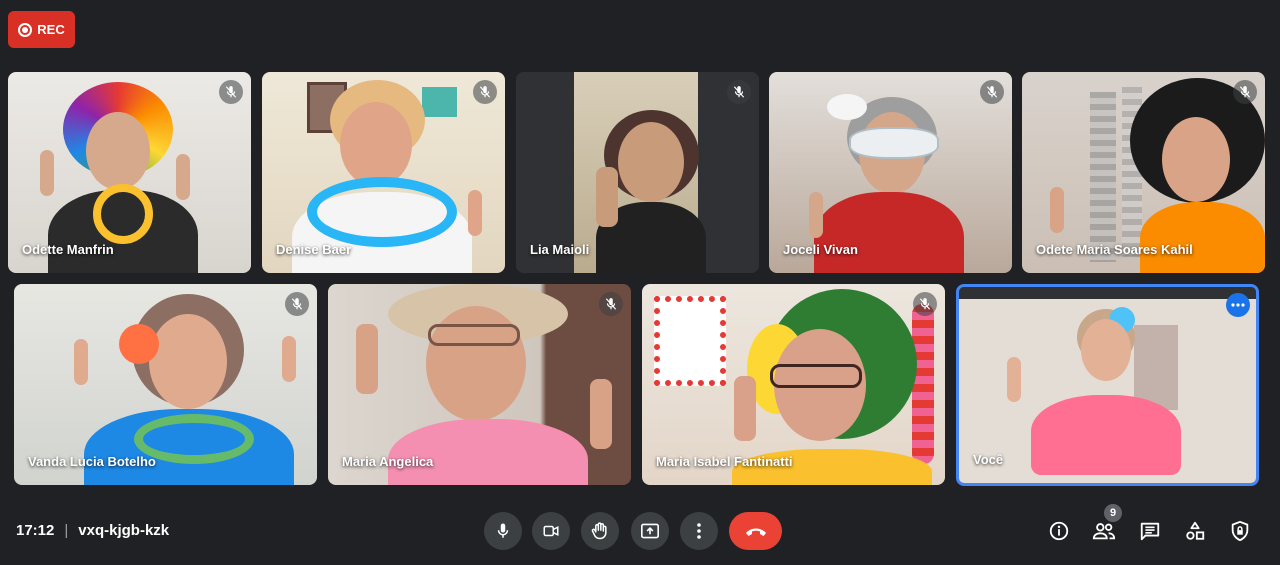 This screenshot has width=1280, height=565. I want to click on activities-button, so click(1195, 531).